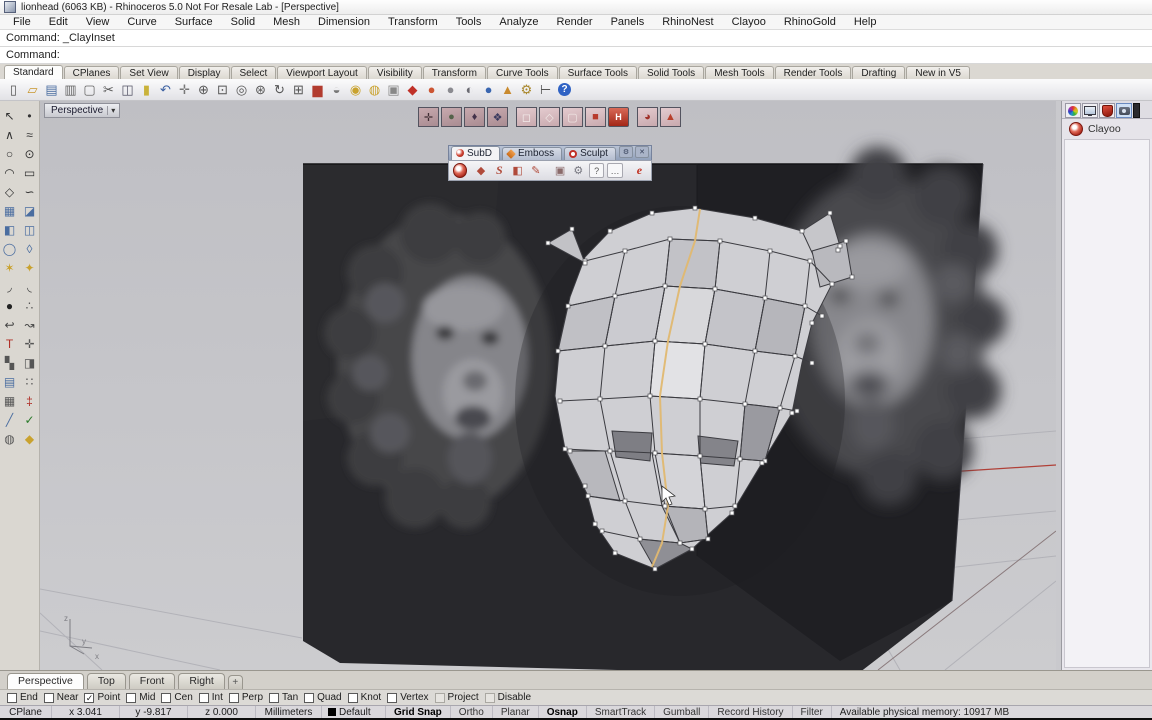 This screenshot has width=1152, height=720. I want to click on ribbon-tab-surface-tools: Surface Tools, so click(597, 72).